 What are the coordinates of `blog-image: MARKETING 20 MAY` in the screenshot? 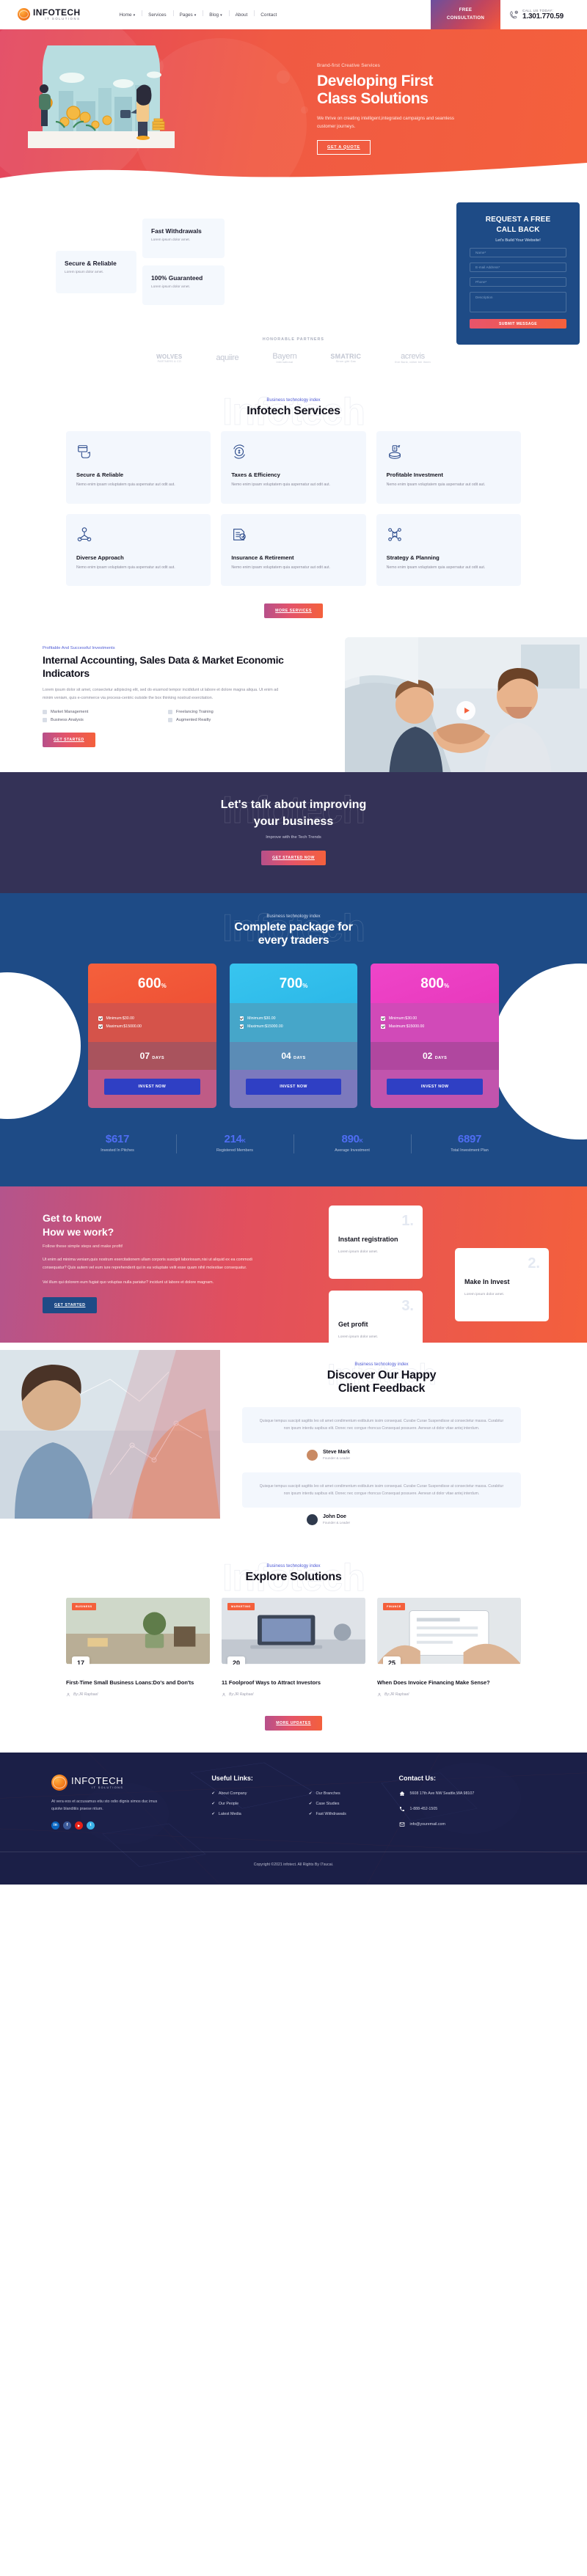 It's located at (293, 1631).